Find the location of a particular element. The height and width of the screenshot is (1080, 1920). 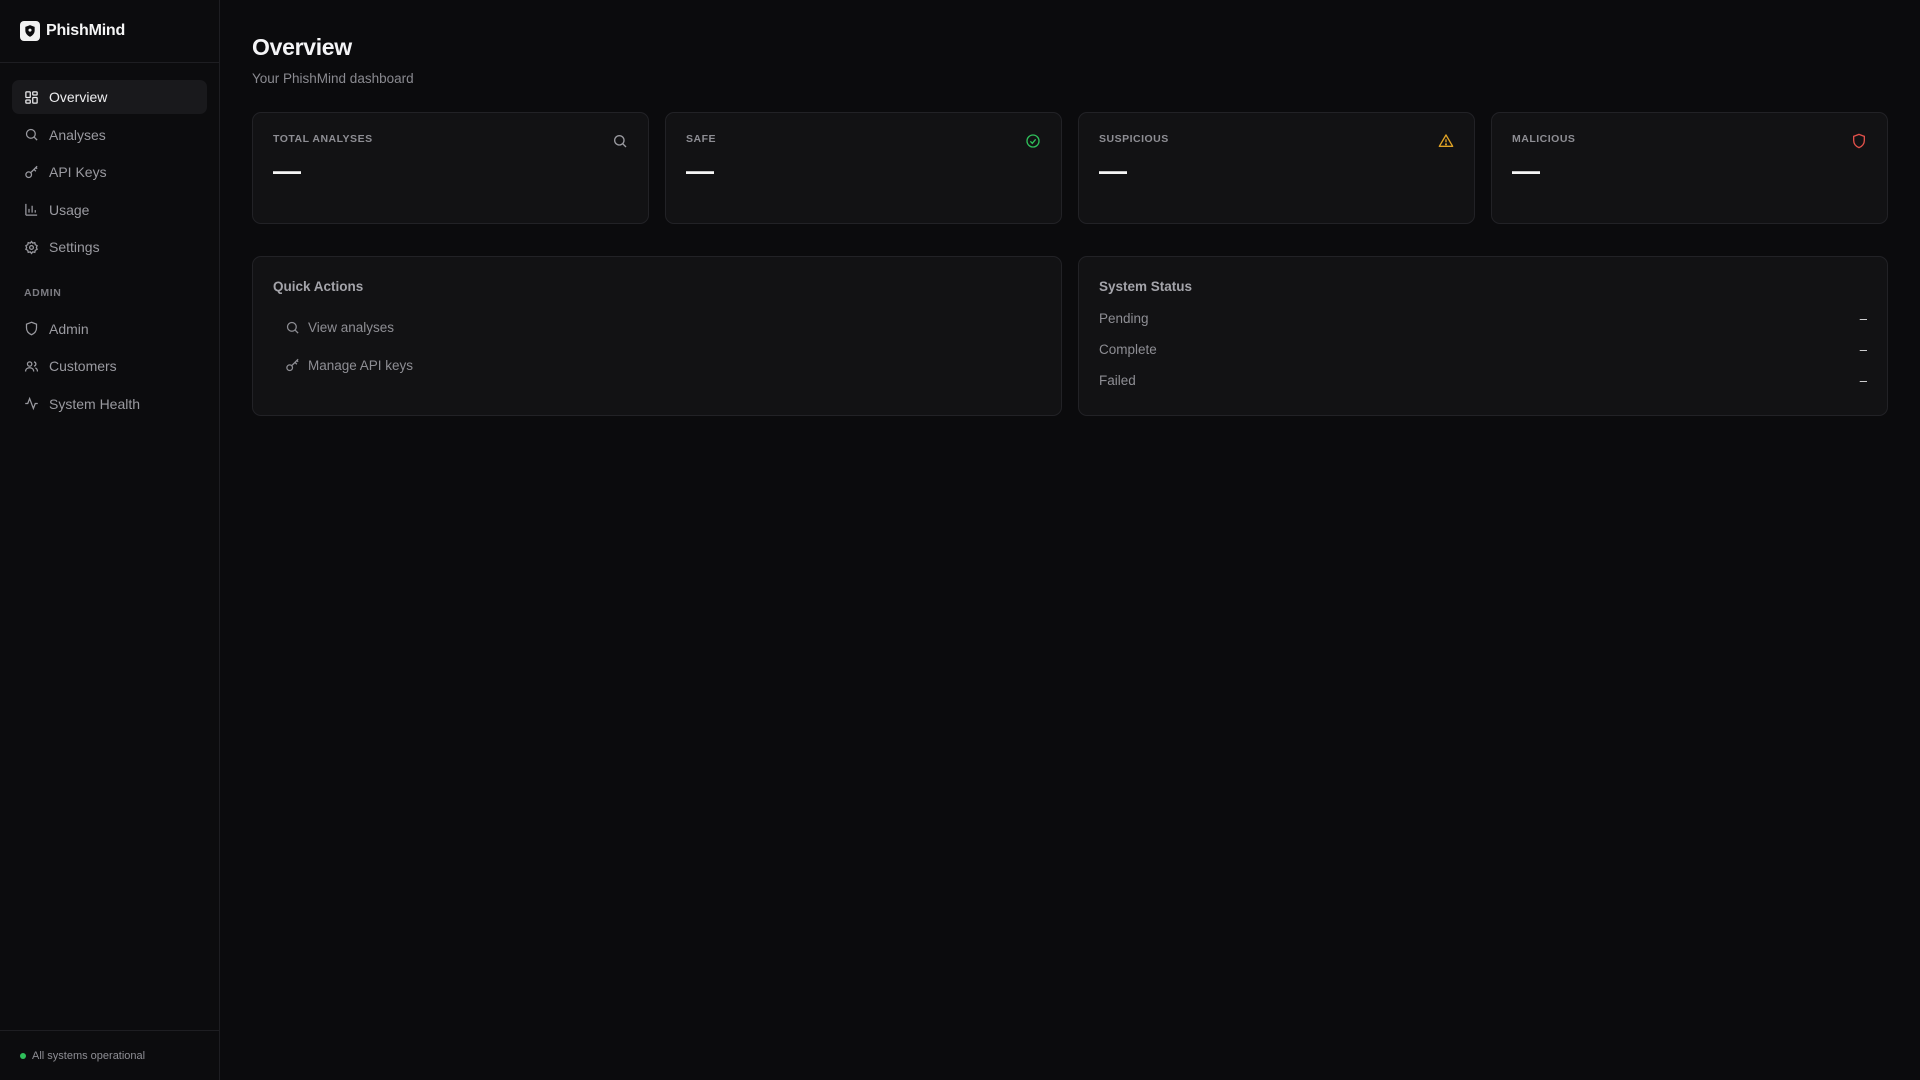

view-analyses-button: View analyses is located at coordinates (657, 327).